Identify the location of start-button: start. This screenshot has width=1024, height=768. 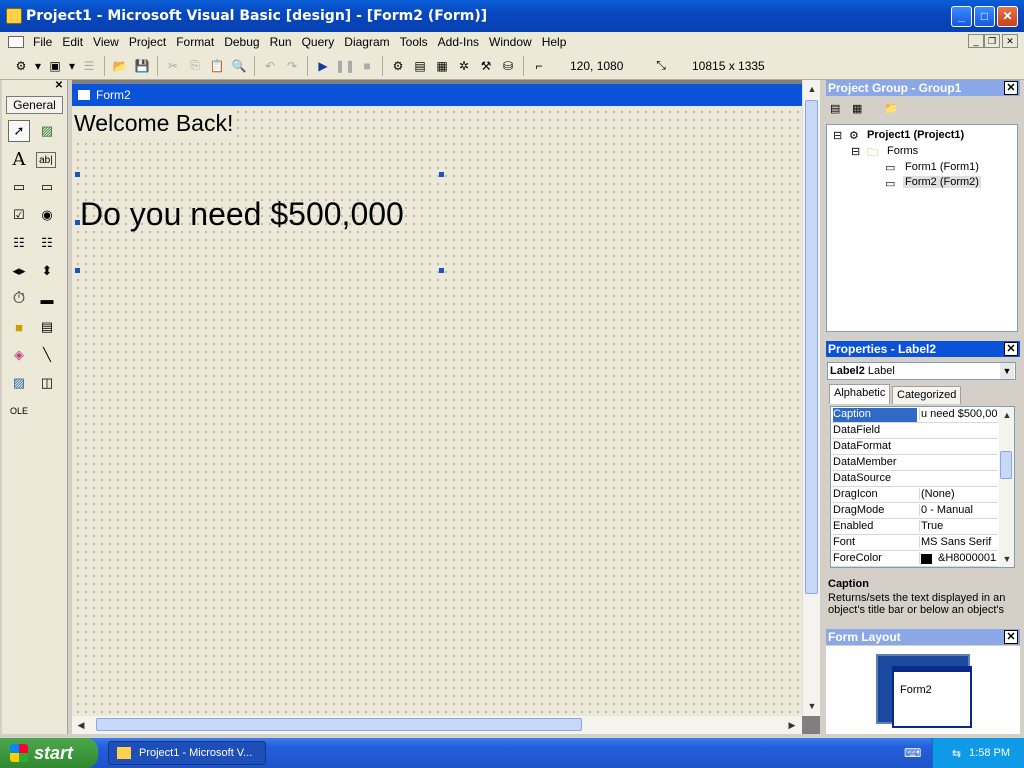
(49, 753).